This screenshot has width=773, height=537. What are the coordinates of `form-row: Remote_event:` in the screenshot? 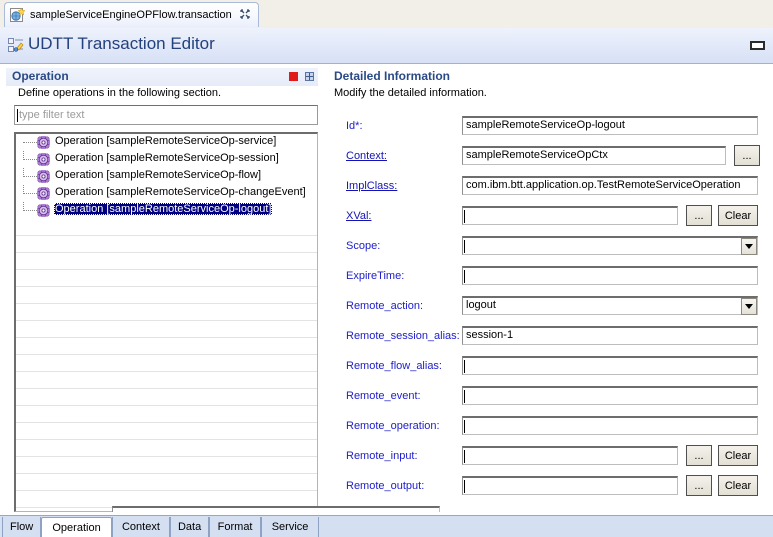 It's located at (550, 397).